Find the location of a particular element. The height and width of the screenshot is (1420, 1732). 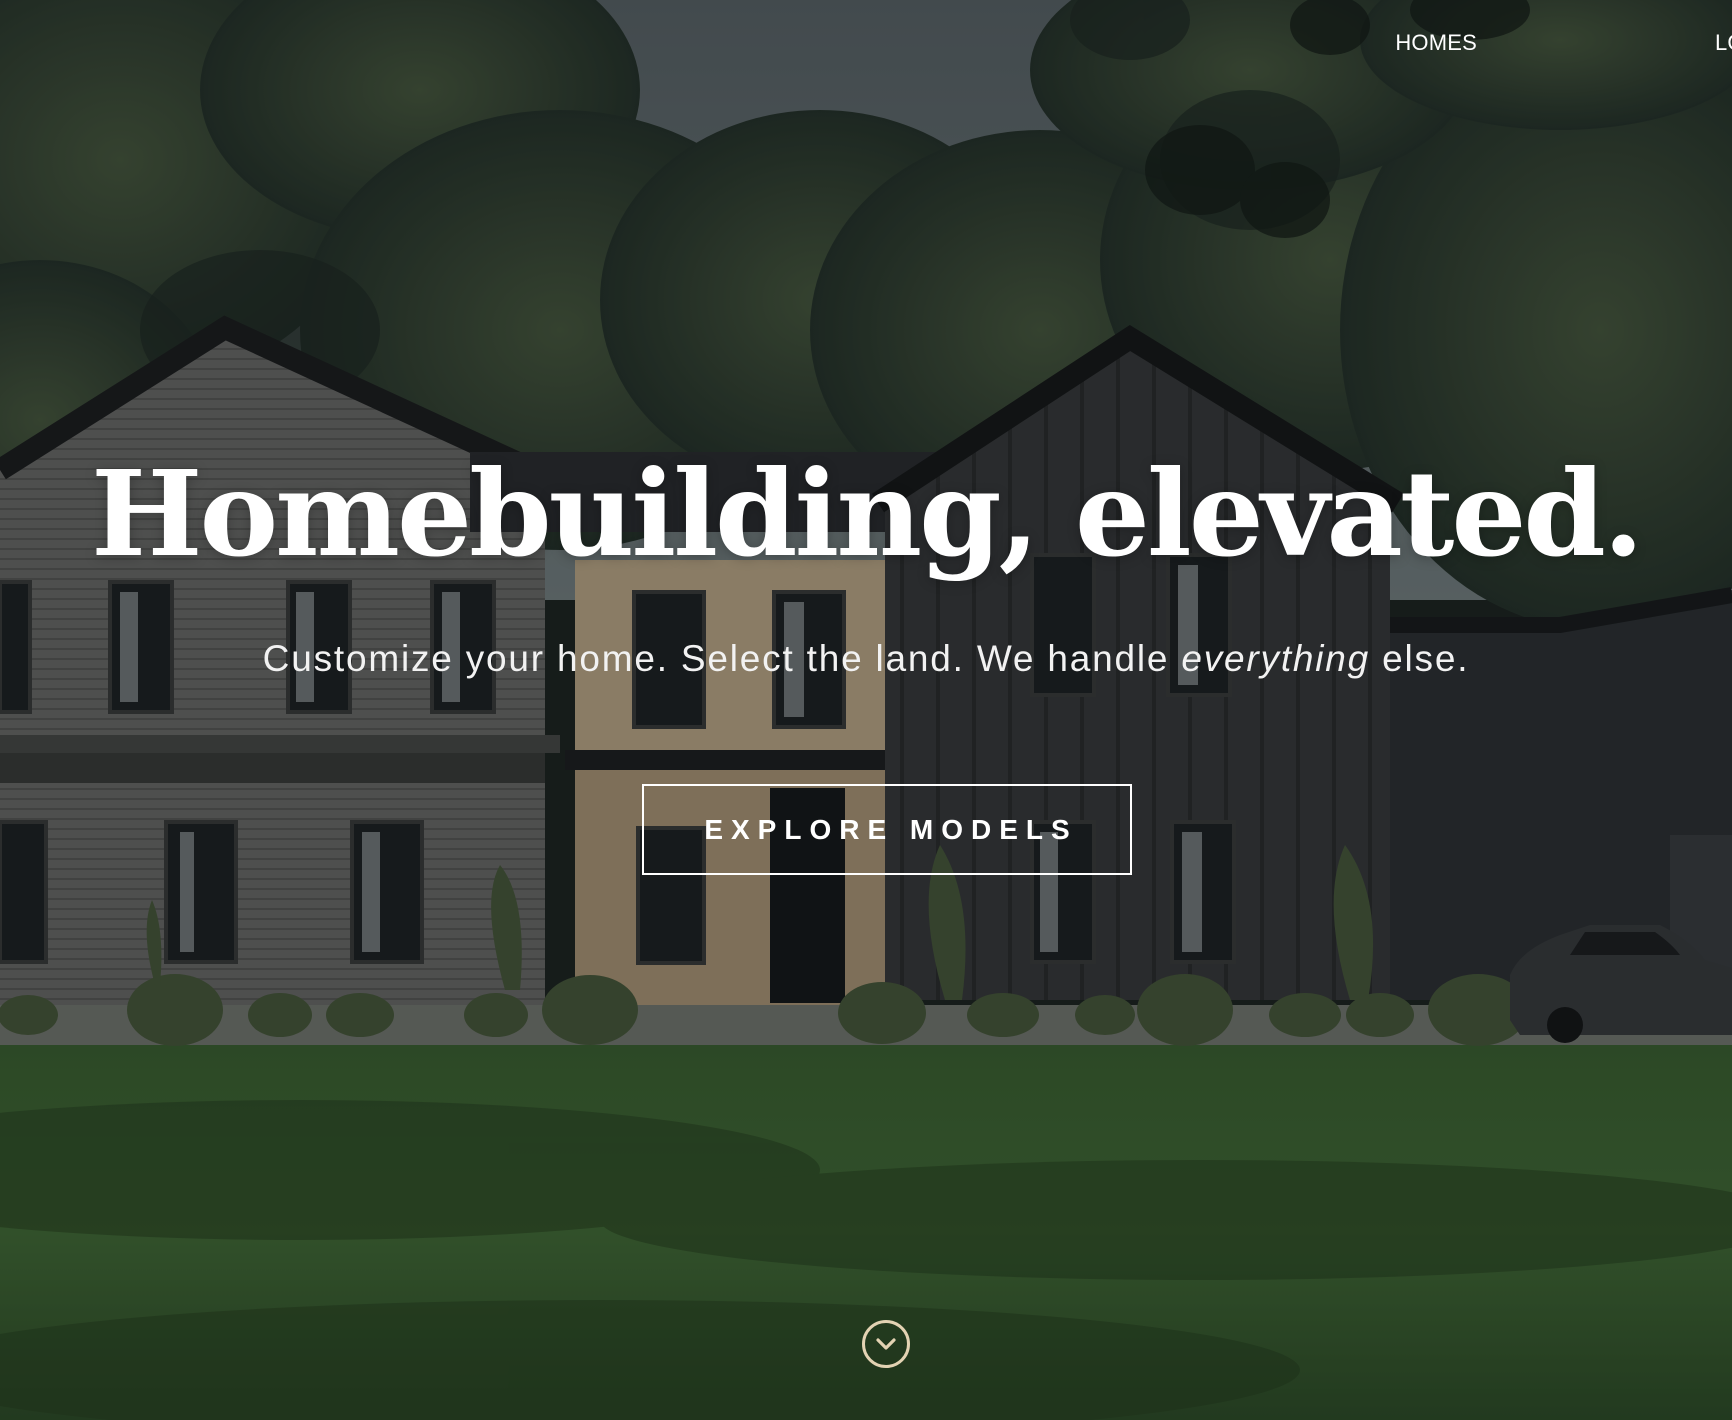

scroll-down-button is located at coordinates (886, 1344).